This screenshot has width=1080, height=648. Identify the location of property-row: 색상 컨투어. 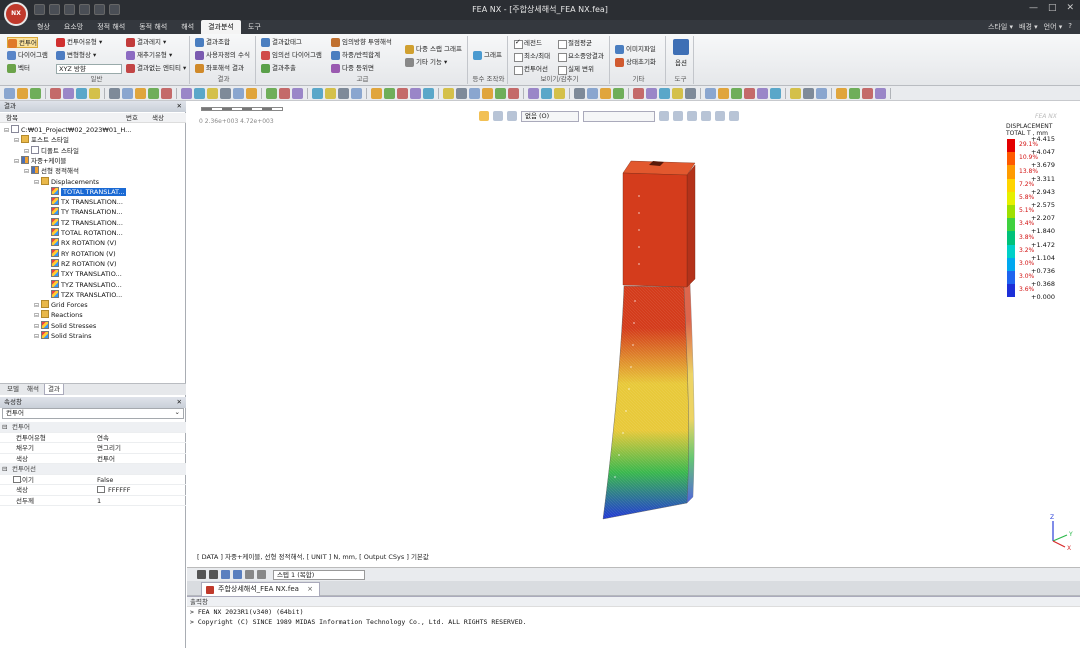
(93, 459).